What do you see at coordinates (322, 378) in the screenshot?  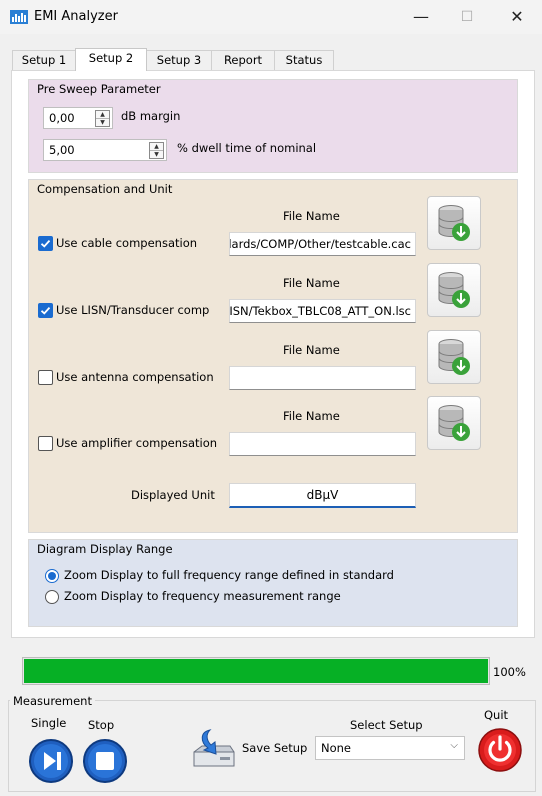 I see `antenna-file-field` at bounding box center [322, 378].